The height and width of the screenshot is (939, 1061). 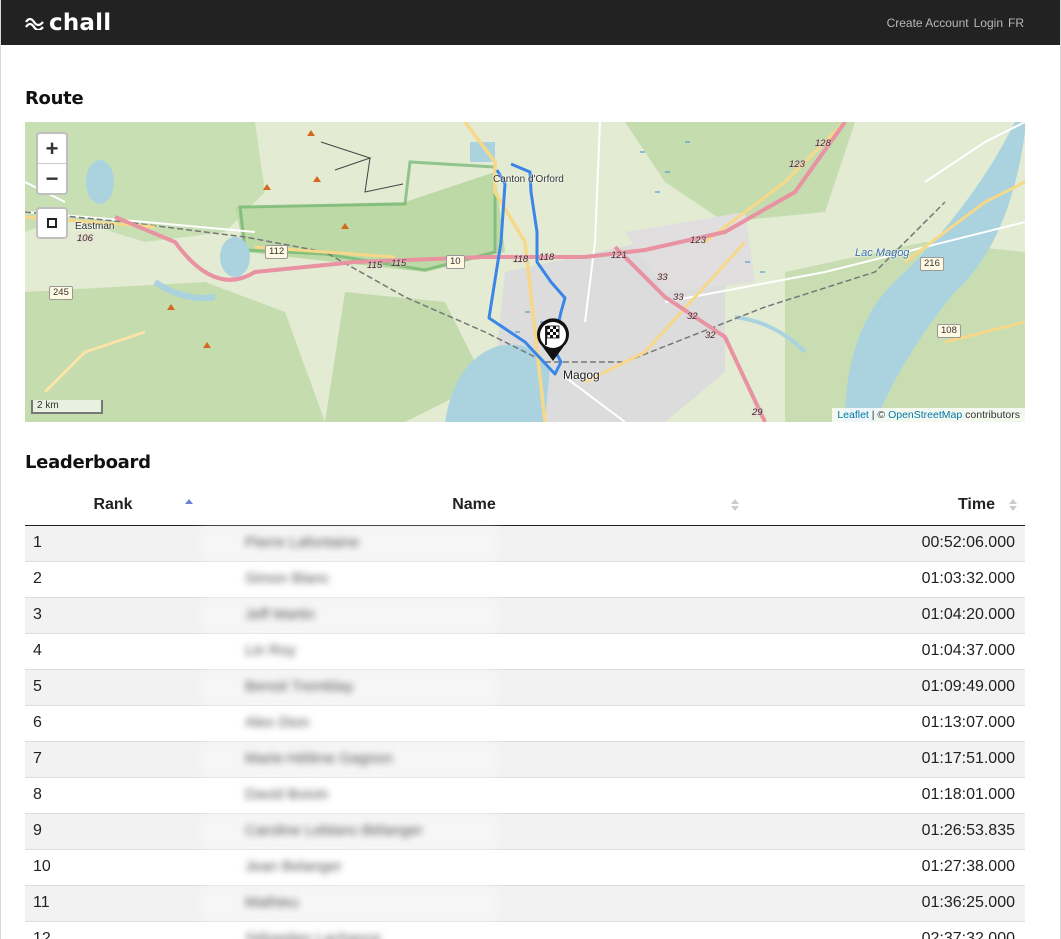 I want to click on name-cell: Caroline Leblanc-Bélanger, so click(x=474, y=830).